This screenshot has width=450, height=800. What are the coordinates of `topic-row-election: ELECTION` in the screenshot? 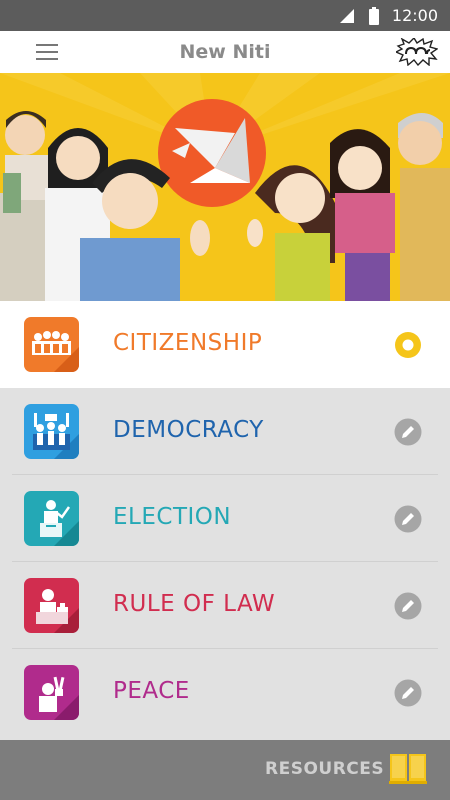 It's located at (225, 518).